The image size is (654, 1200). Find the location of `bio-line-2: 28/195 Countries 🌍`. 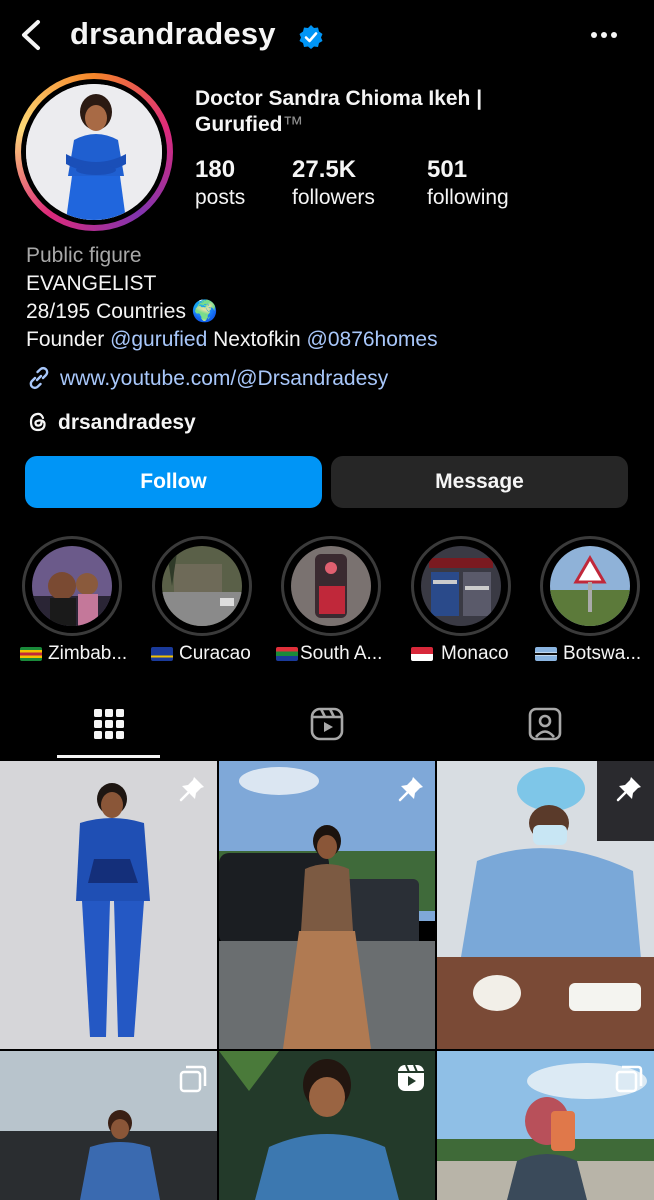

bio-line-2: 28/195 Countries 🌍 is located at coordinates (122, 311).